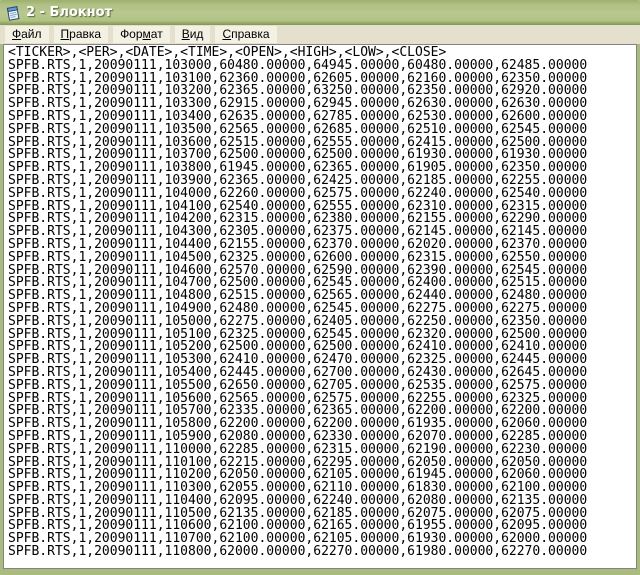 The width and height of the screenshot is (640, 575). What do you see at coordinates (192, 34) in the screenshot?
I see `menu-item-view: Вид` at bounding box center [192, 34].